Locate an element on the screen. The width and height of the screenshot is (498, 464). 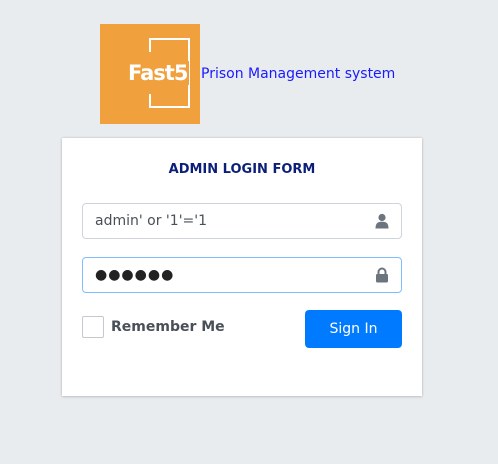
form-title: ADMIN LOGIN FORM is located at coordinates (242, 169).